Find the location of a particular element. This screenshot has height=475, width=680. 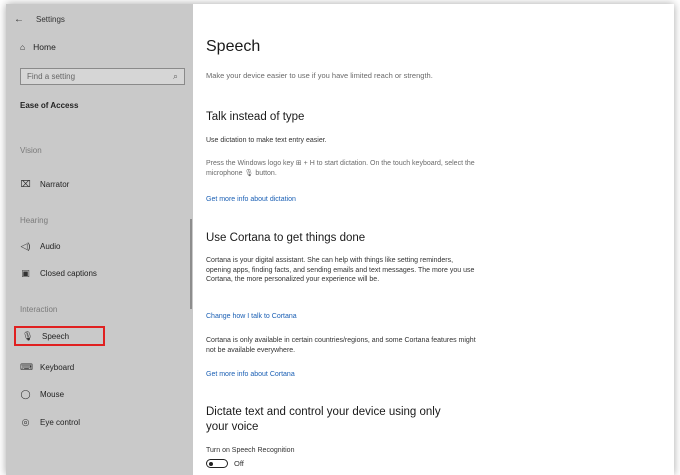

cortana-info-link: Get more info about Cortana is located at coordinates (250, 374).